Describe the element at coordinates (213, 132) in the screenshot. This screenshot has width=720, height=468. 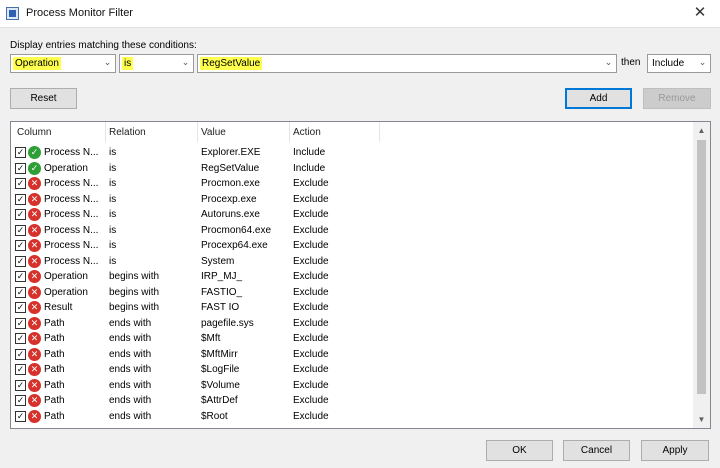
I see `header-value: Value` at that location.